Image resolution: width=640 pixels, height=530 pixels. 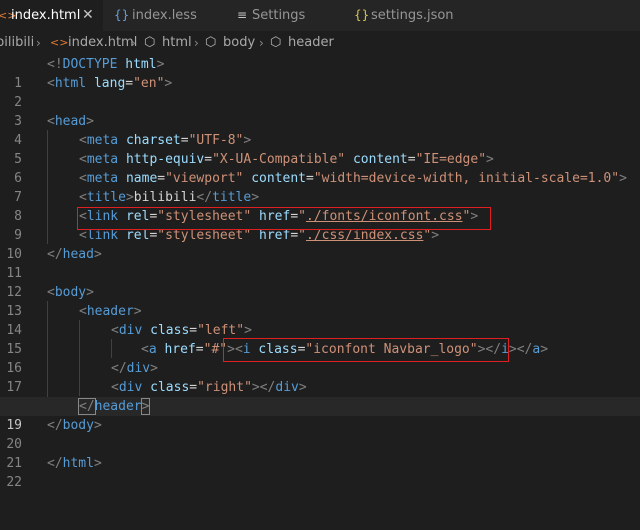 I want to click on code-line: 4 <head>, so click(x=320, y=130).